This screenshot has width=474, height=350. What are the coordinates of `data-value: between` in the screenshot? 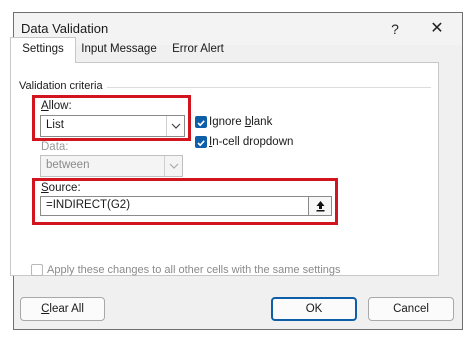 It's located at (68, 165).